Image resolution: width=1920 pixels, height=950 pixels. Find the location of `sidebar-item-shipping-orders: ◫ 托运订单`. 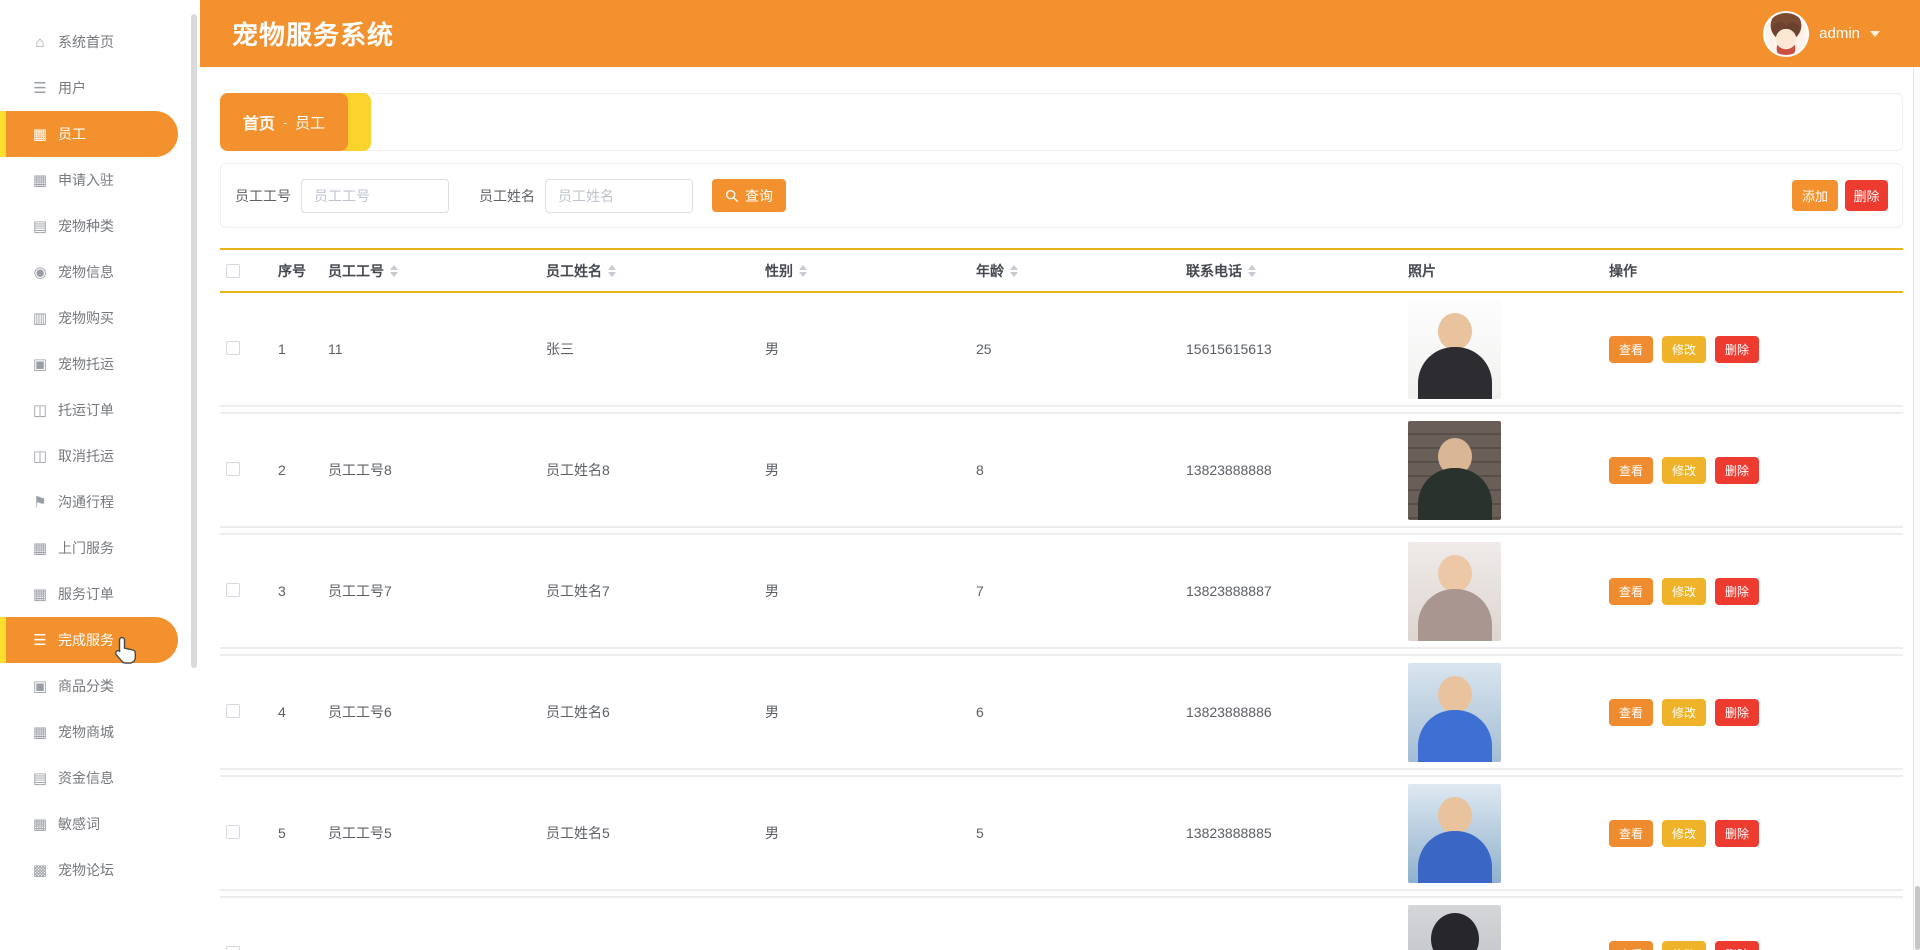

sidebar-item-shipping-orders: ◫ 托运订单 is located at coordinates (95, 410).